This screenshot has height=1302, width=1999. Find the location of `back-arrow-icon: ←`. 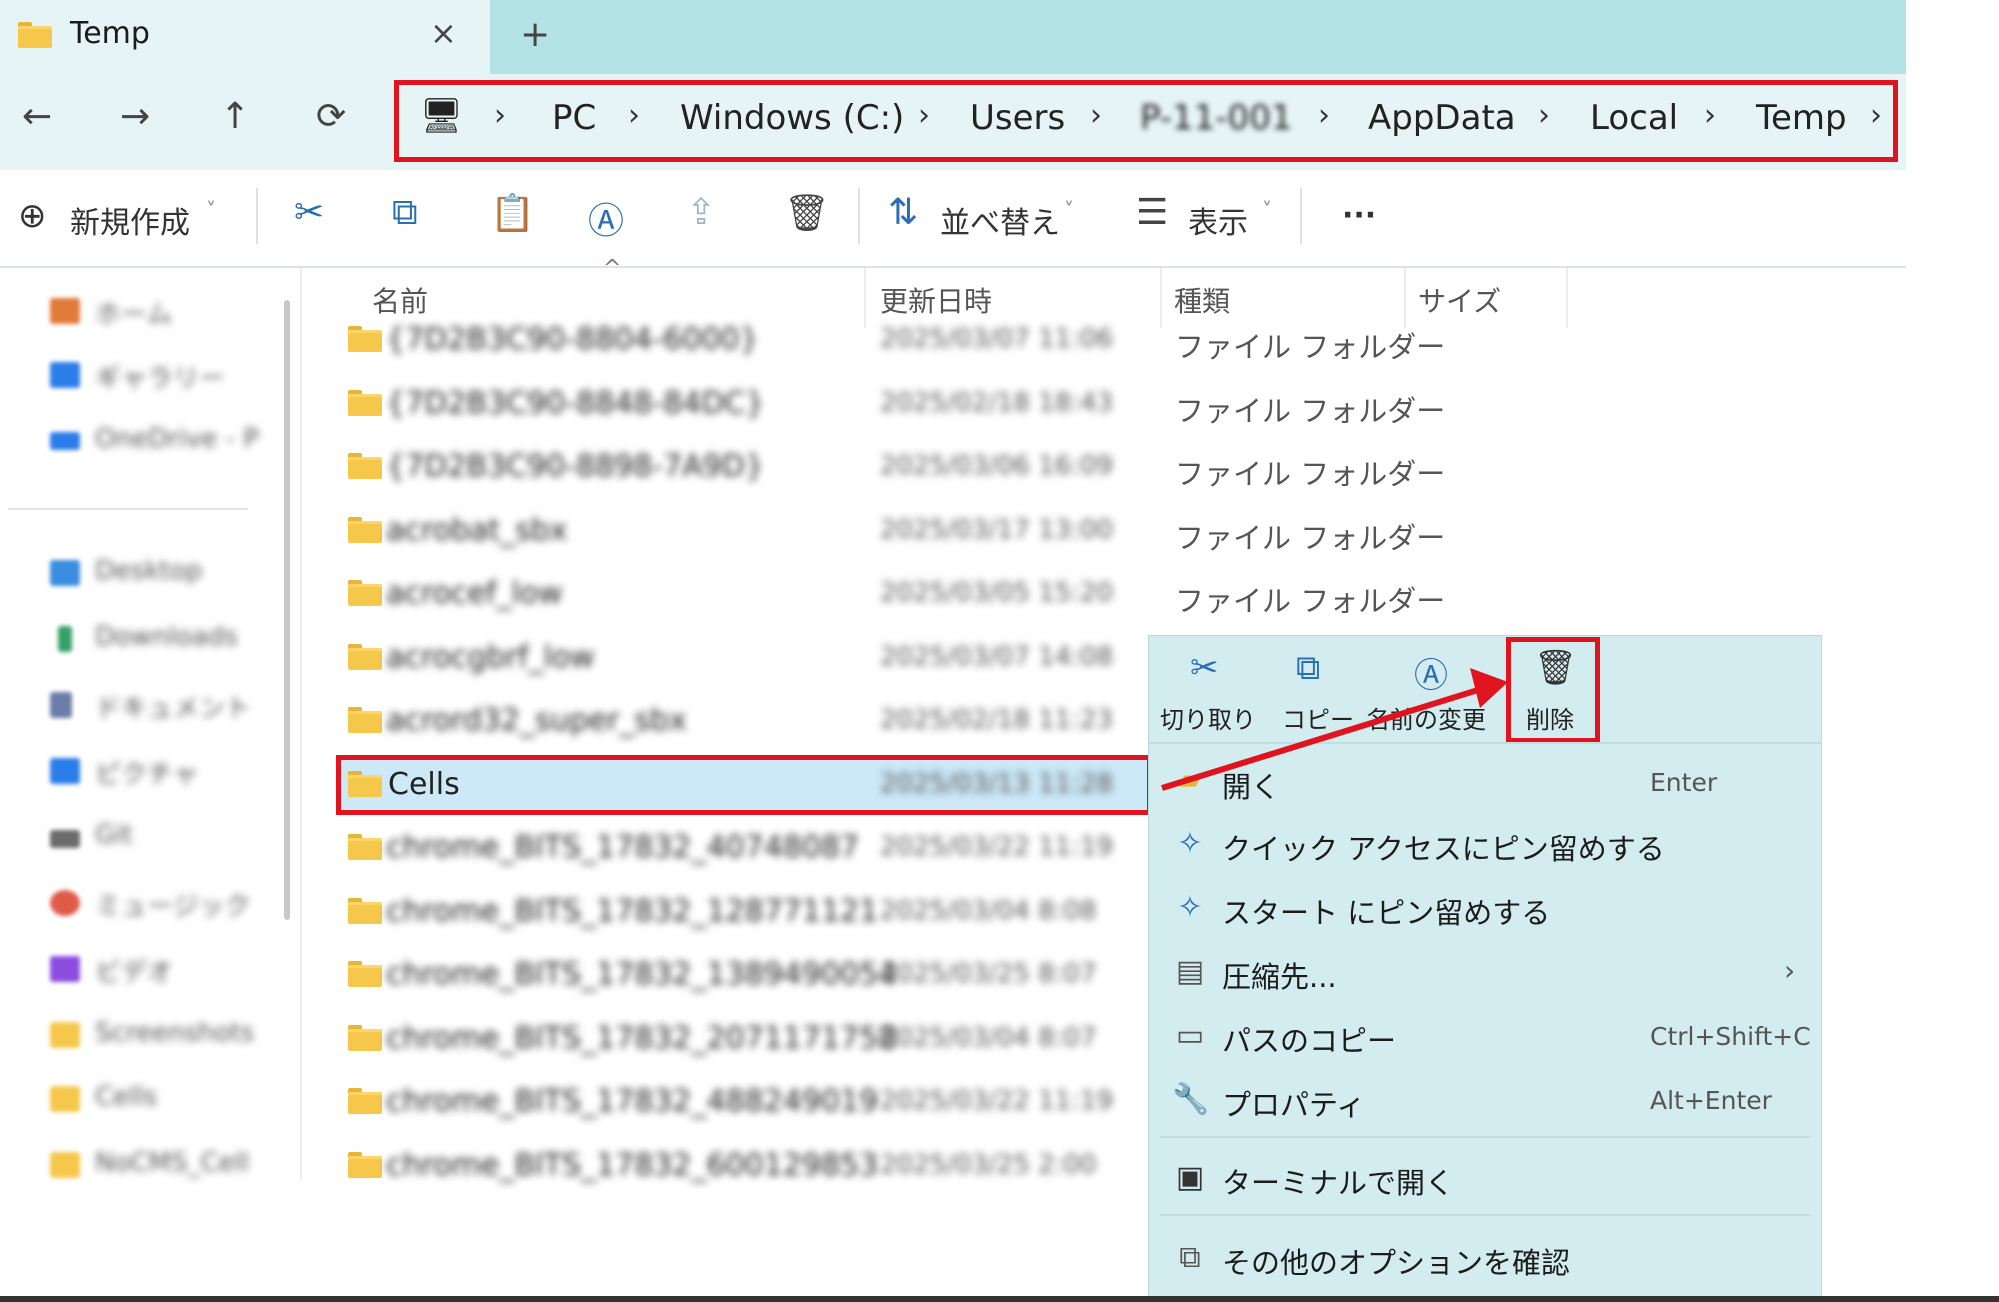

back-arrow-icon: ← is located at coordinates (37, 116).